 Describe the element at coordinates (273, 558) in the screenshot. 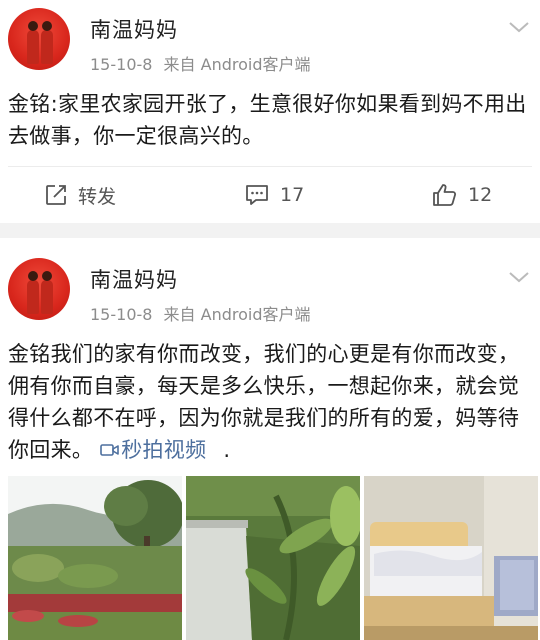

I see `photo-wall-plants` at that location.